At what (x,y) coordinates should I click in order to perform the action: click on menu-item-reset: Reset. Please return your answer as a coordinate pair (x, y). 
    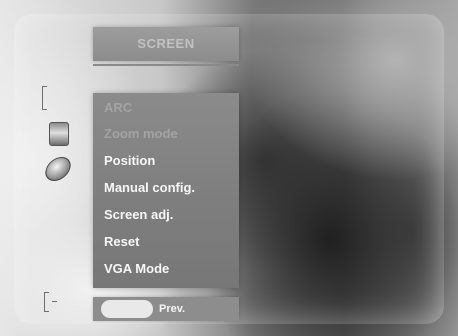
    Looking at the image, I should click on (169, 242).